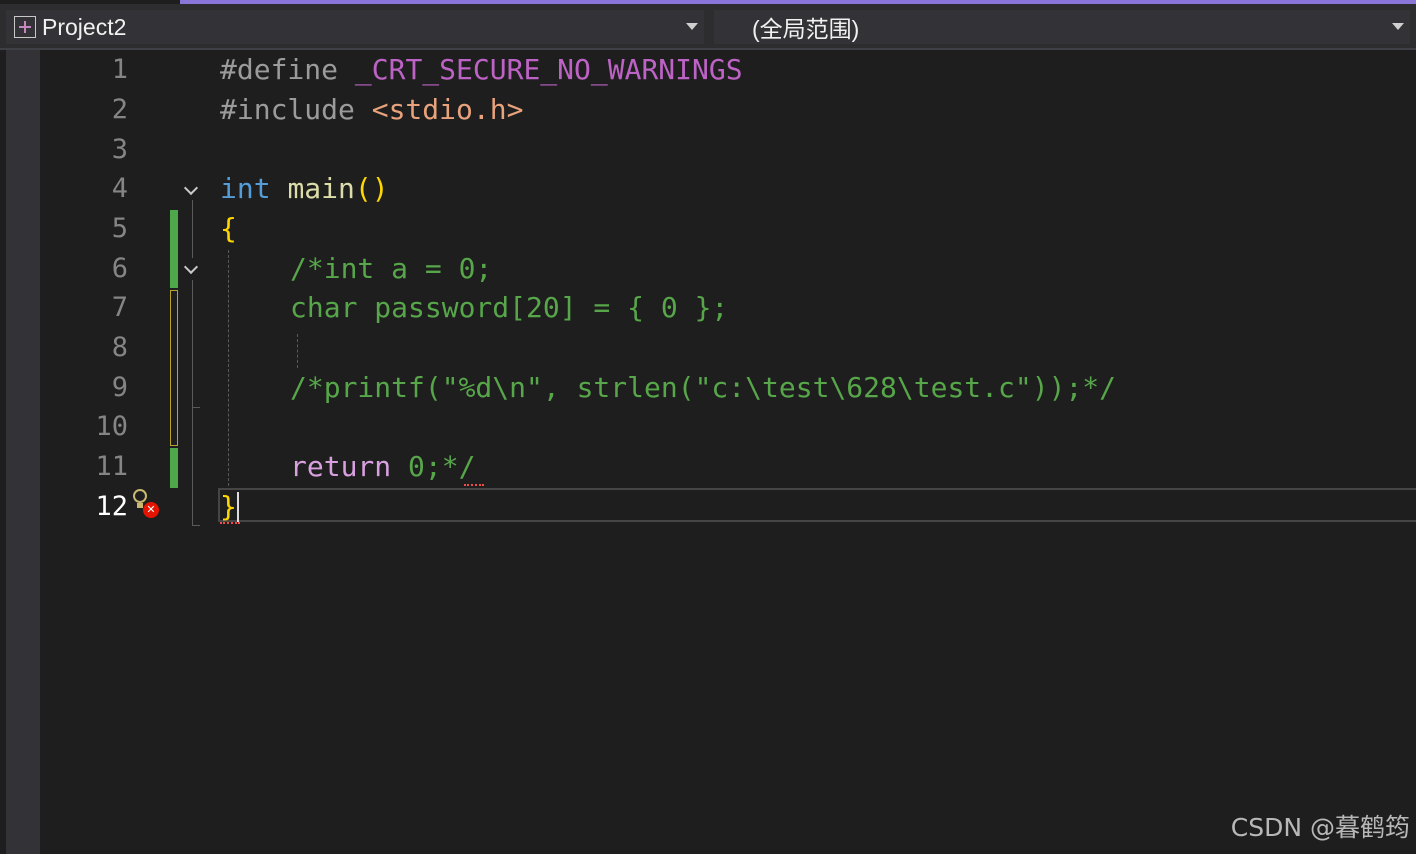 The image size is (1416, 854). What do you see at coordinates (119, 188) in the screenshot?
I see `line-number: 4` at bounding box center [119, 188].